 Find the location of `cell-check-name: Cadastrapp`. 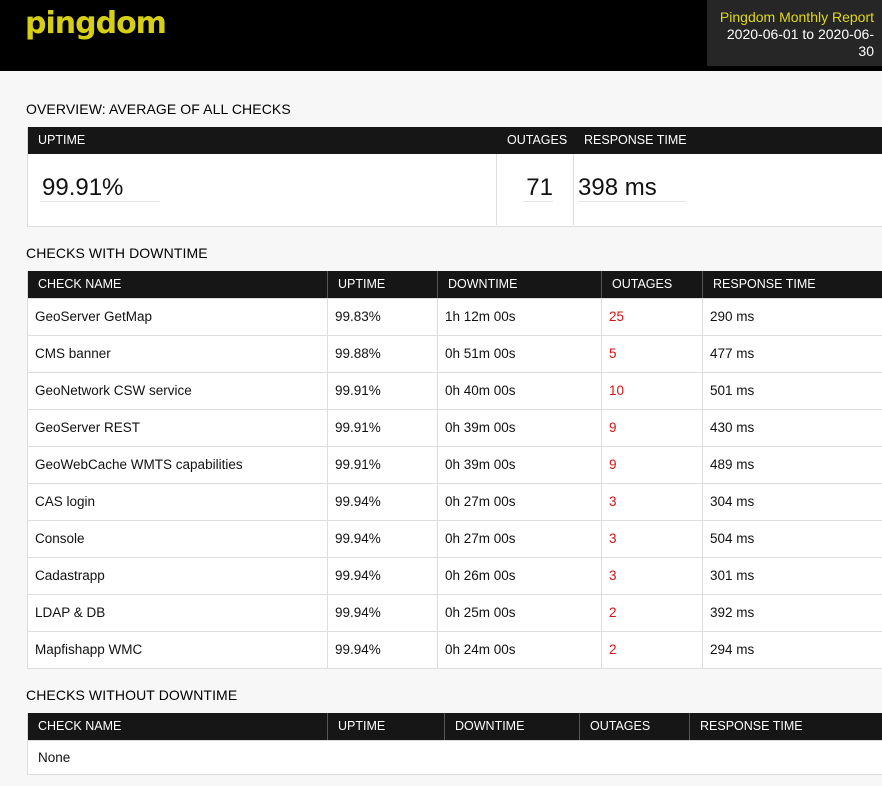

cell-check-name: Cadastrapp is located at coordinates (178, 576).